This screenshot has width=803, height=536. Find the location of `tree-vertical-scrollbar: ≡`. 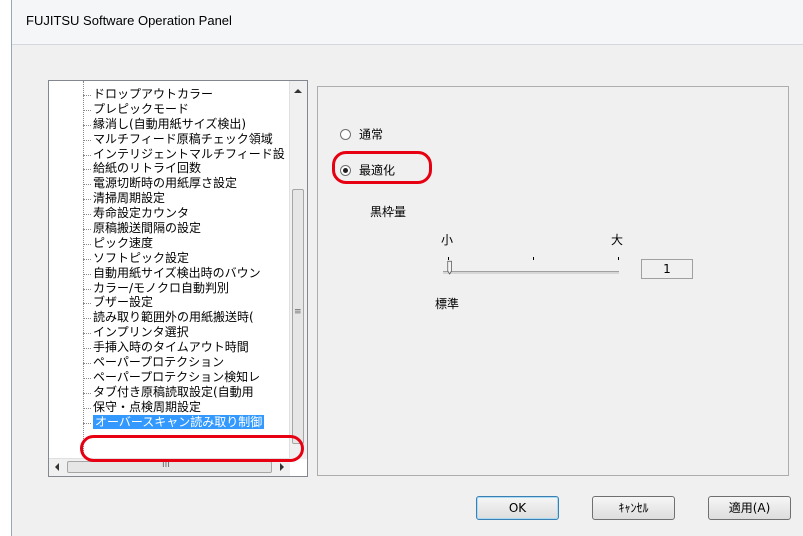

tree-vertical-scrollbar: ≡ is located at coordinates (298, 270).